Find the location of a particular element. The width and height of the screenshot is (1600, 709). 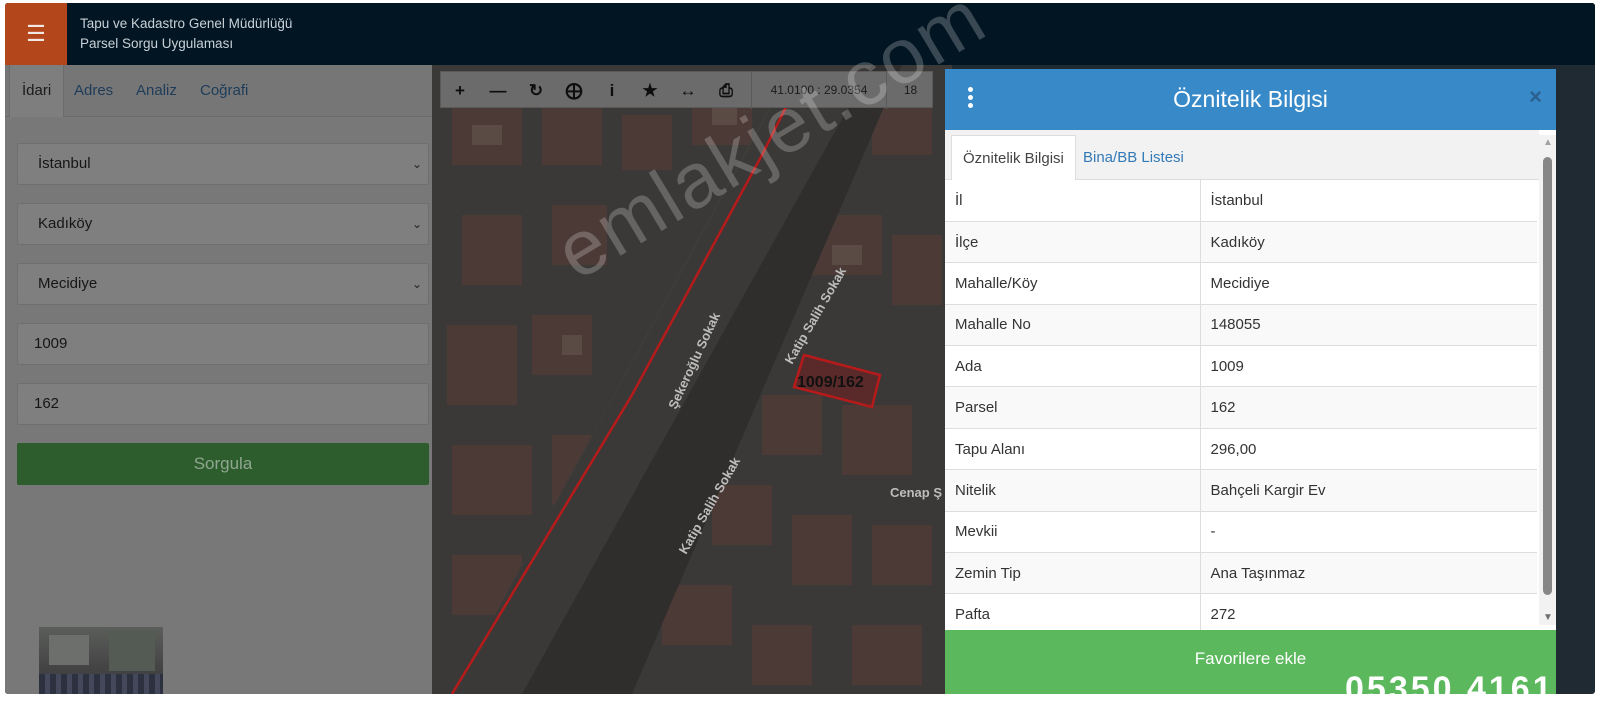

attribute-panel-title: Öznitelik Bilgisi is located at coordinates (1250, 99).